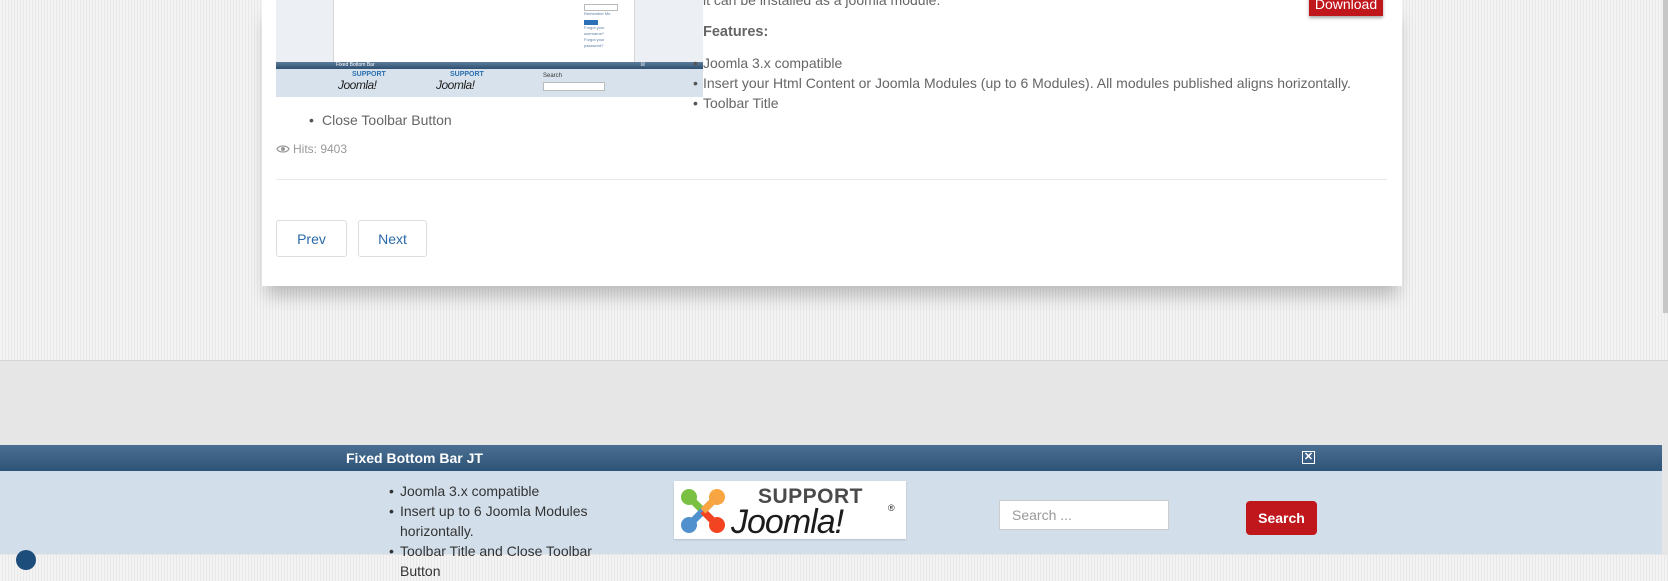 Image resolution: width=1668 pixels, height=581 pixels. I want to click on screenshot-remember-label: Remember Me, so click(597, 13).